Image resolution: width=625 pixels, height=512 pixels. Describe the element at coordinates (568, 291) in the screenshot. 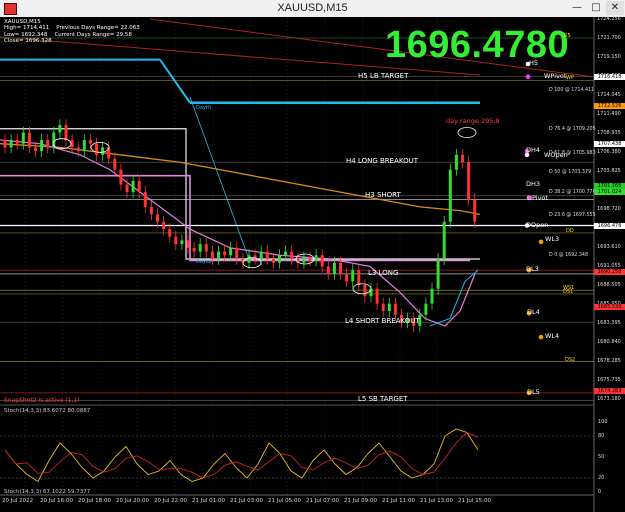

I see `level-label-ds1: DS1` at that location.